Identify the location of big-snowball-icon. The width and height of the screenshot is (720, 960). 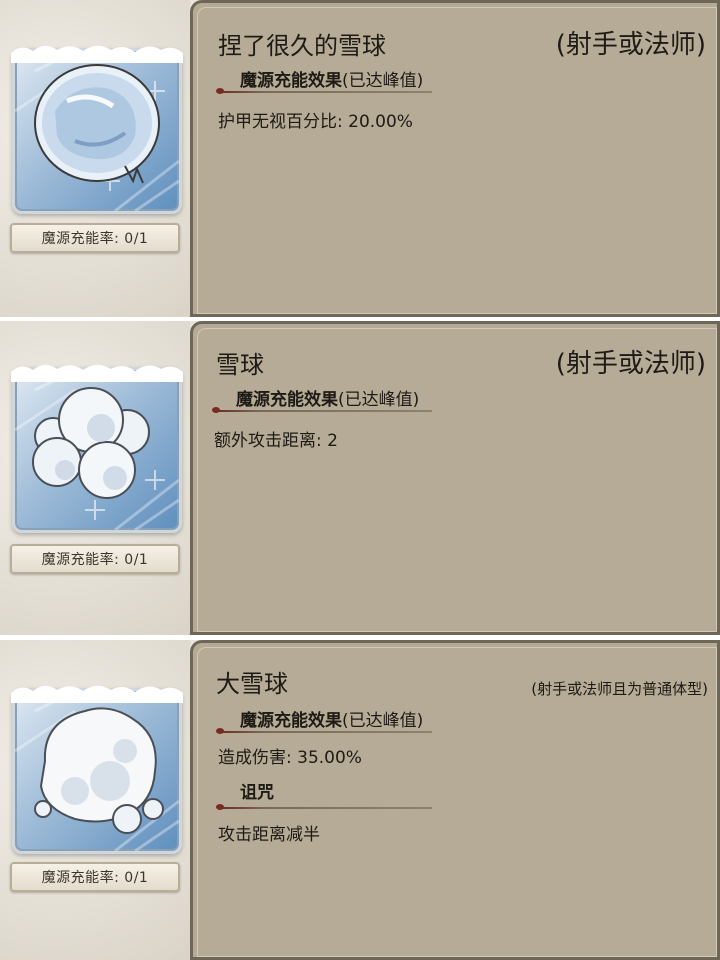
(97, 771).